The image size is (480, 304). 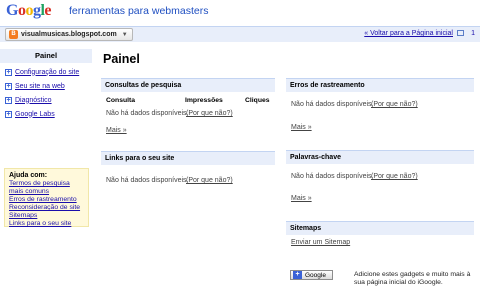 I want to click on site-name: visualmusicas.blogspot.com, so click(x=69, y=34).